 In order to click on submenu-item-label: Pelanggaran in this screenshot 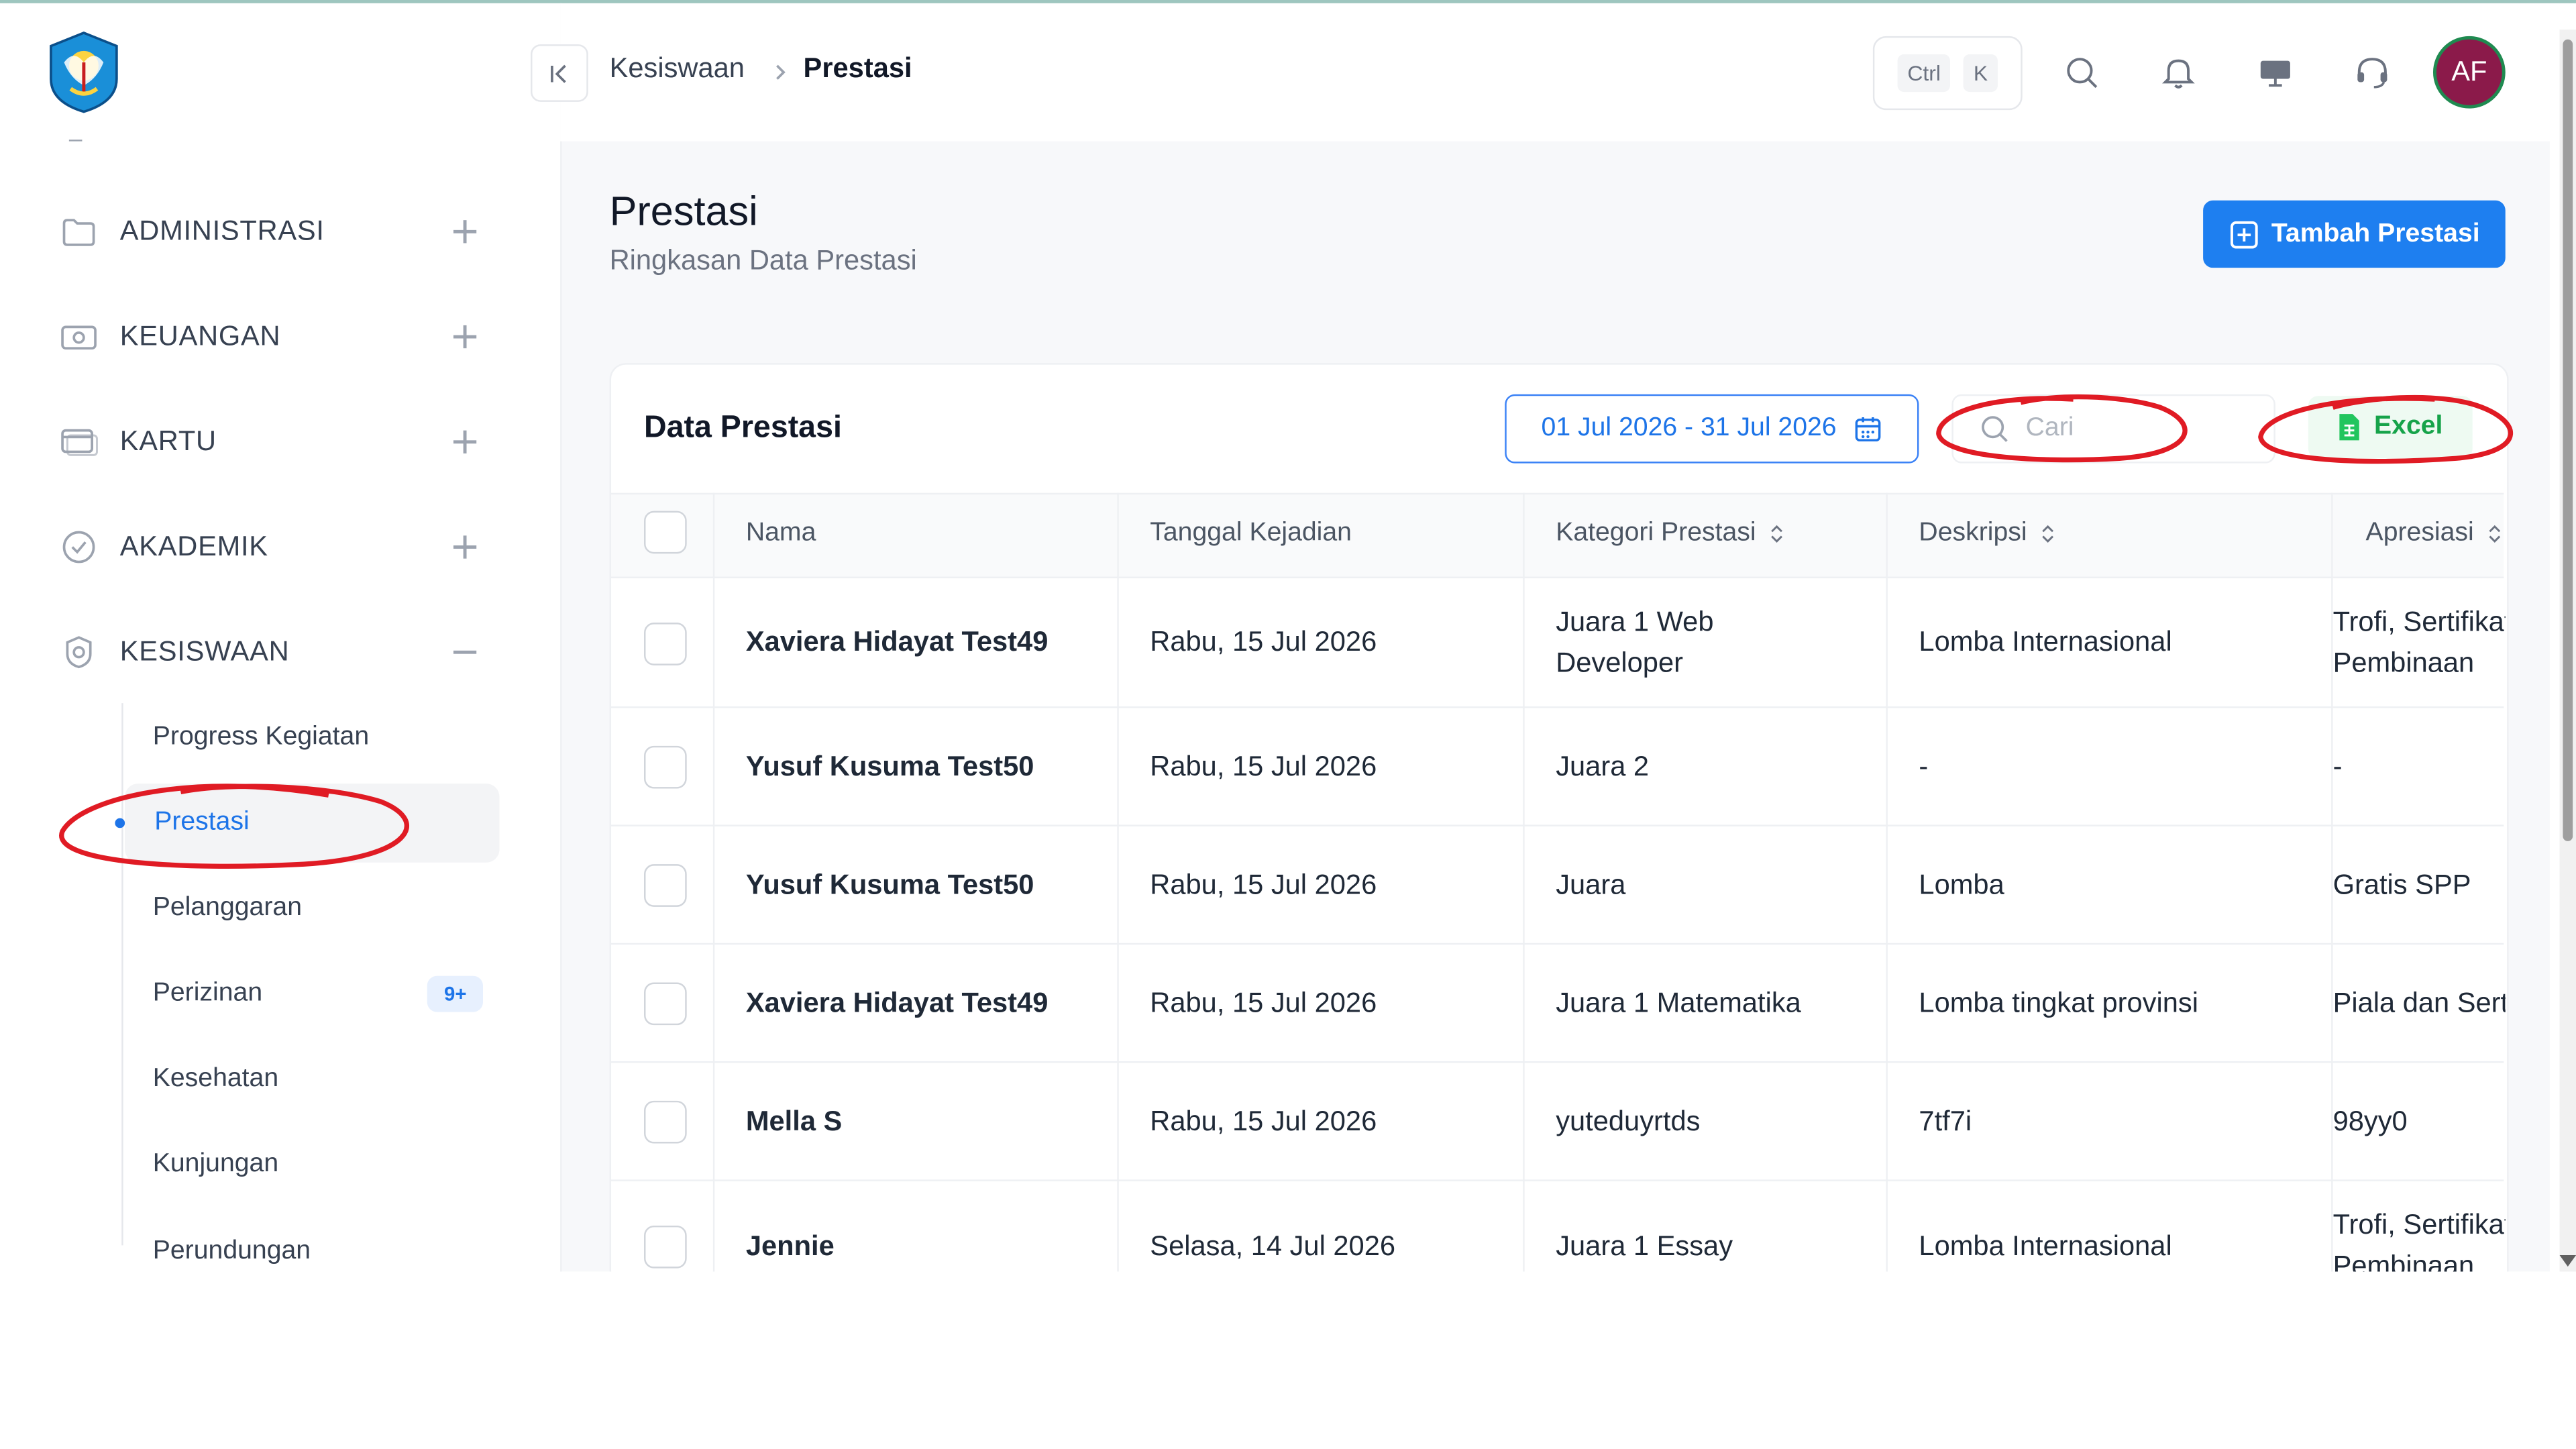, I will do `click(227, 908)`.